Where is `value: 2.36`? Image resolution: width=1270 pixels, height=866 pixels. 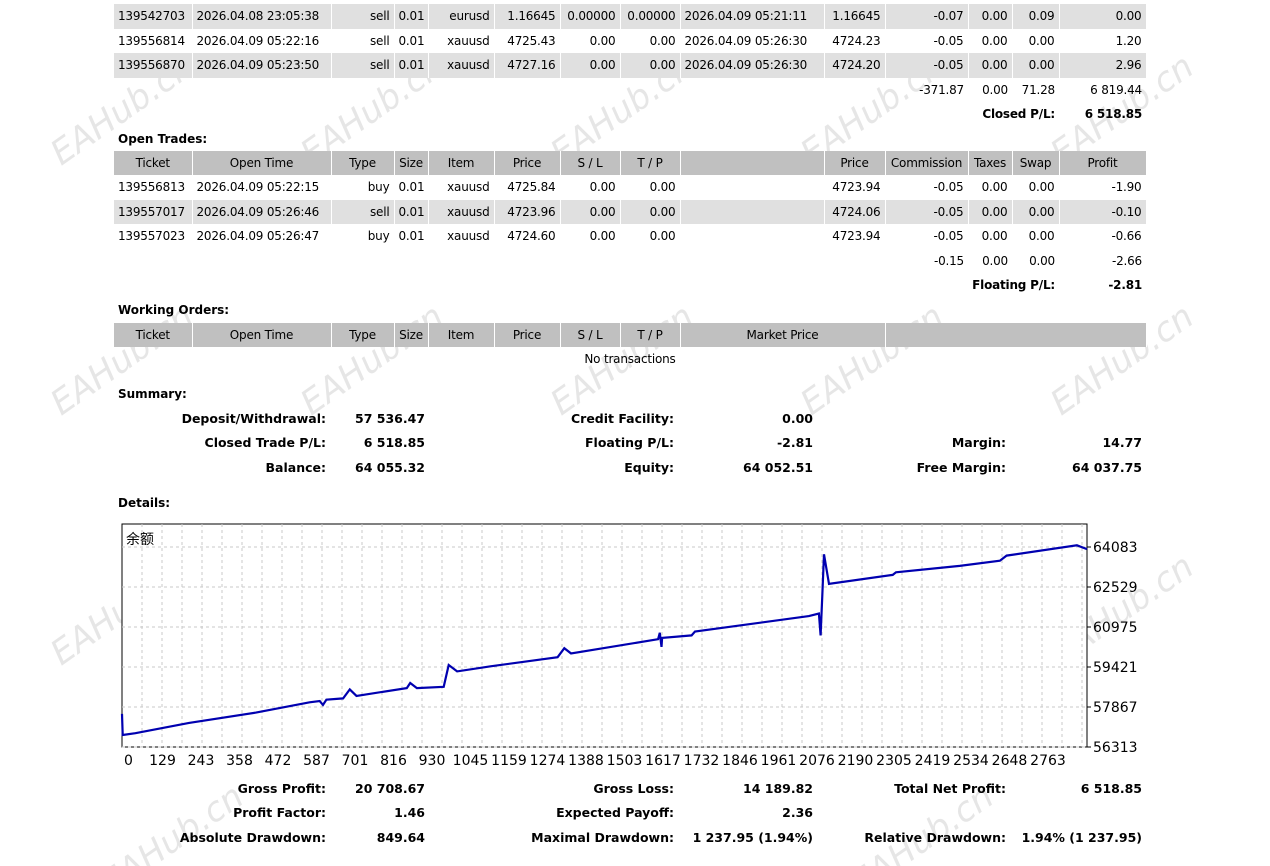 value: 2.36 is located at coordinates (797, 812).